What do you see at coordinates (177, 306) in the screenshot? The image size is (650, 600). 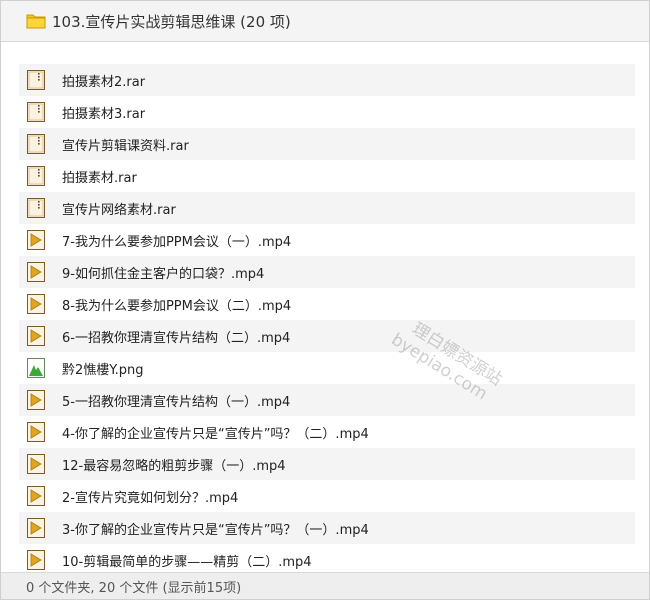 I see `file-name: 8-我为什么要参加PPM会议（二）.mp4` at bounding box center [177, 306].